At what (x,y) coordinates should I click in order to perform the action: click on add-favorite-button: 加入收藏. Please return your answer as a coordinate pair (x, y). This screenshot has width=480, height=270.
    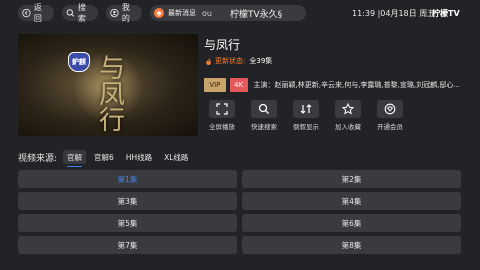
    Looking at the image, I should click on (348, 115).